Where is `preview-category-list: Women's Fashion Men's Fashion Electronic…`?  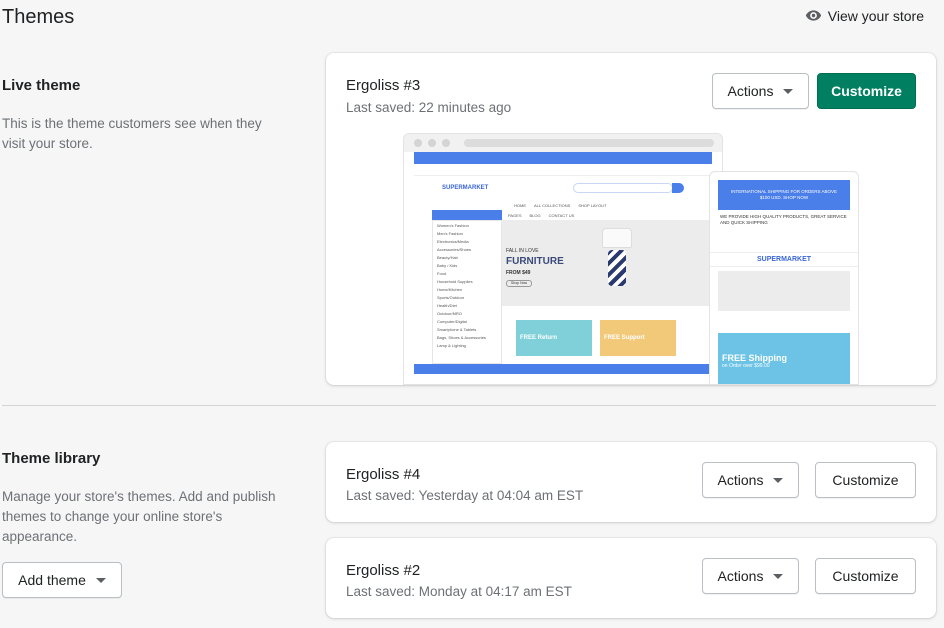 preview-category-list: Women's Fashion Men's Fashion Electronic… is located at coordinates (467, 292).